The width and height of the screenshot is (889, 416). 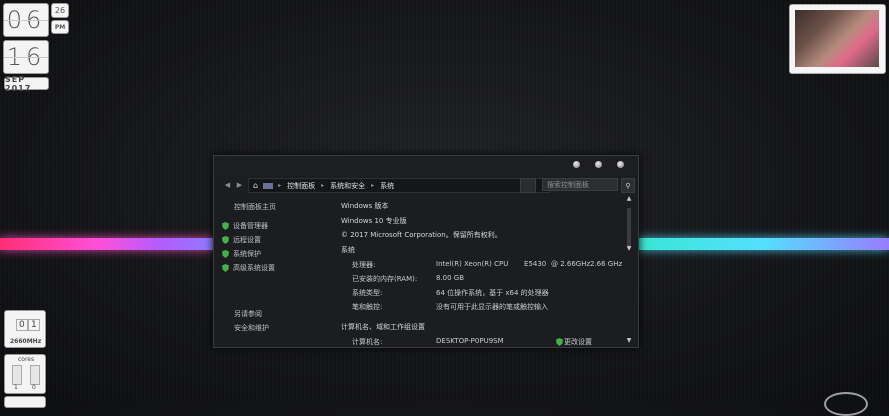 I want to click on search-icon: ⚲, so click(x=628, y=185).